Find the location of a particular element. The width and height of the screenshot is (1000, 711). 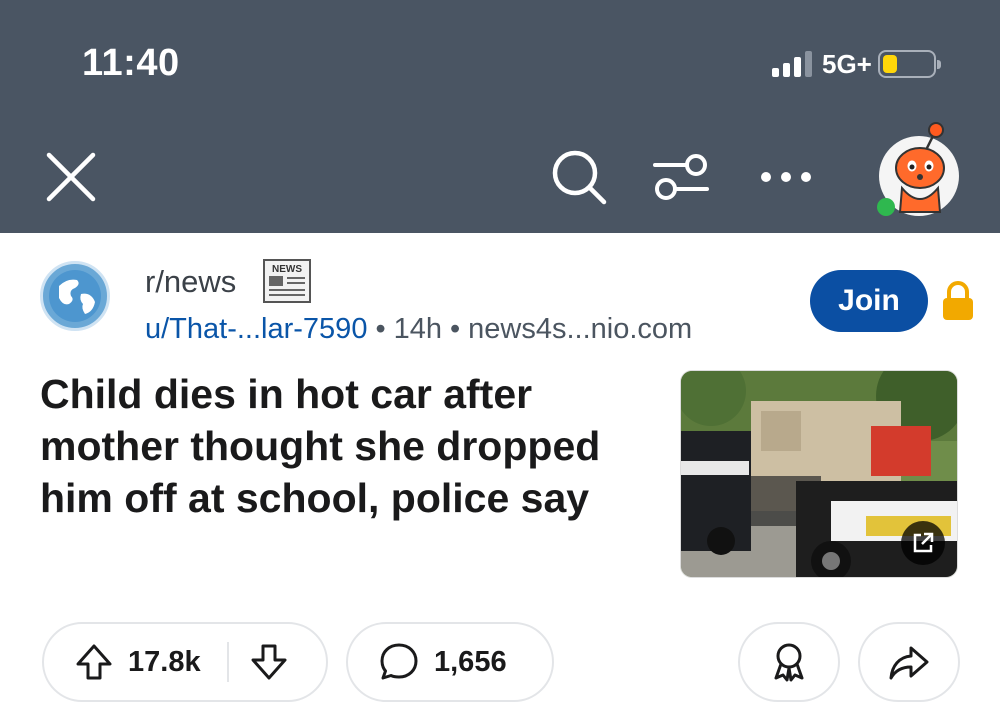

share-button is located at coordinates (909, 662).